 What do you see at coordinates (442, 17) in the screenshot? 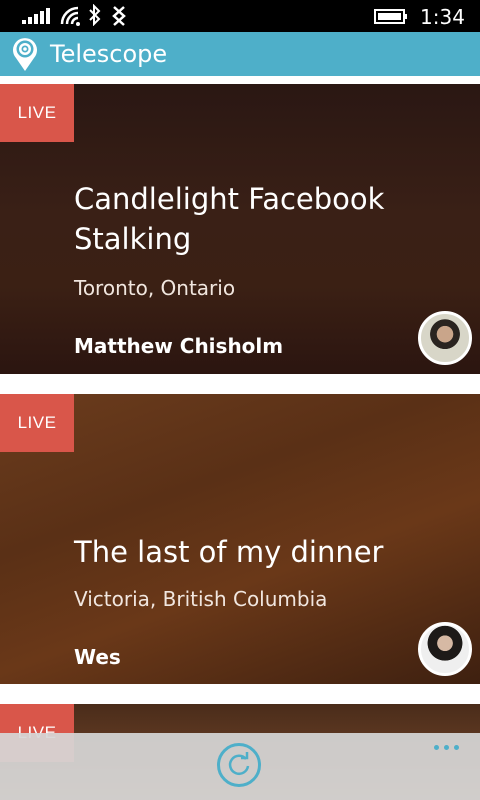
I see `clock: 1:34` at bounding box center [442, 17].